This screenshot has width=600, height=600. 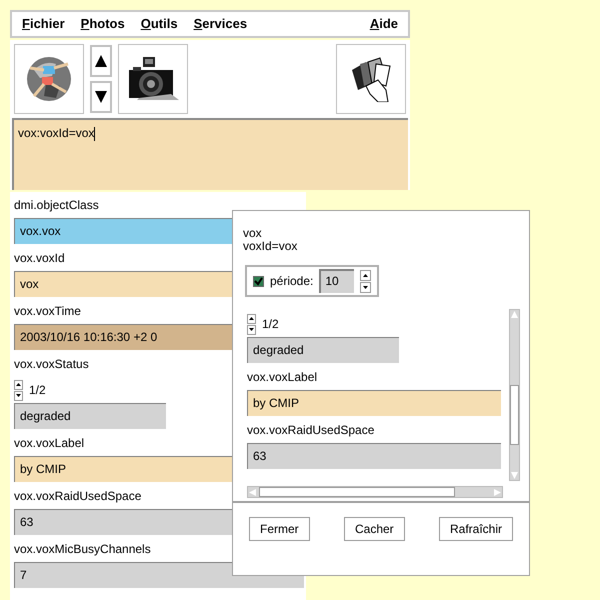 What do you see at coordinates (279, 529) in the screenshot?
I see `dialog-button: Fermer` at bounding box center [279, 529].